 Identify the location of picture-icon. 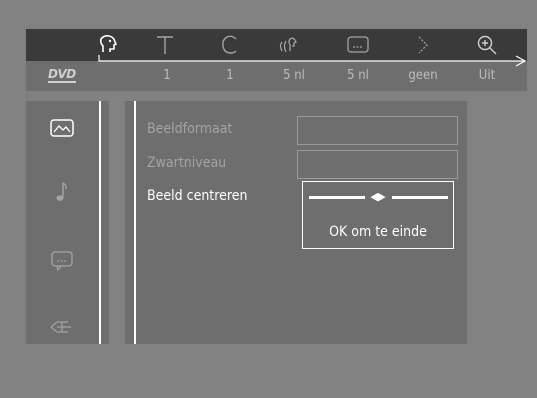
(62, 128).